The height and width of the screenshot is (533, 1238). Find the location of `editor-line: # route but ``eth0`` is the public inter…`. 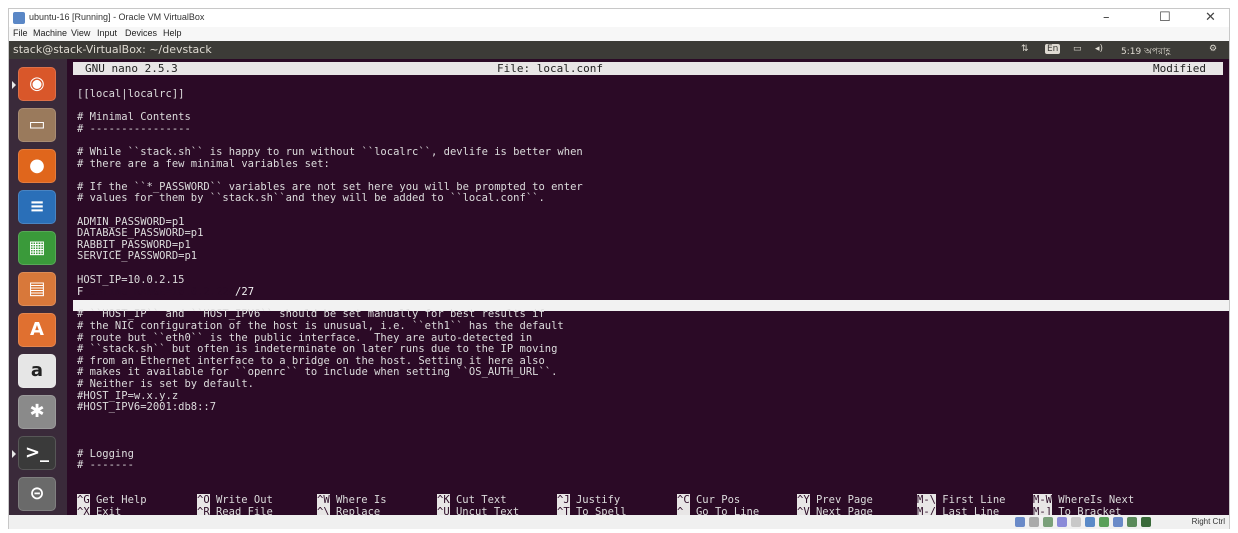

editor-line: # route but ``eth0`` is the public inter… is located at coordinates (304, 338).